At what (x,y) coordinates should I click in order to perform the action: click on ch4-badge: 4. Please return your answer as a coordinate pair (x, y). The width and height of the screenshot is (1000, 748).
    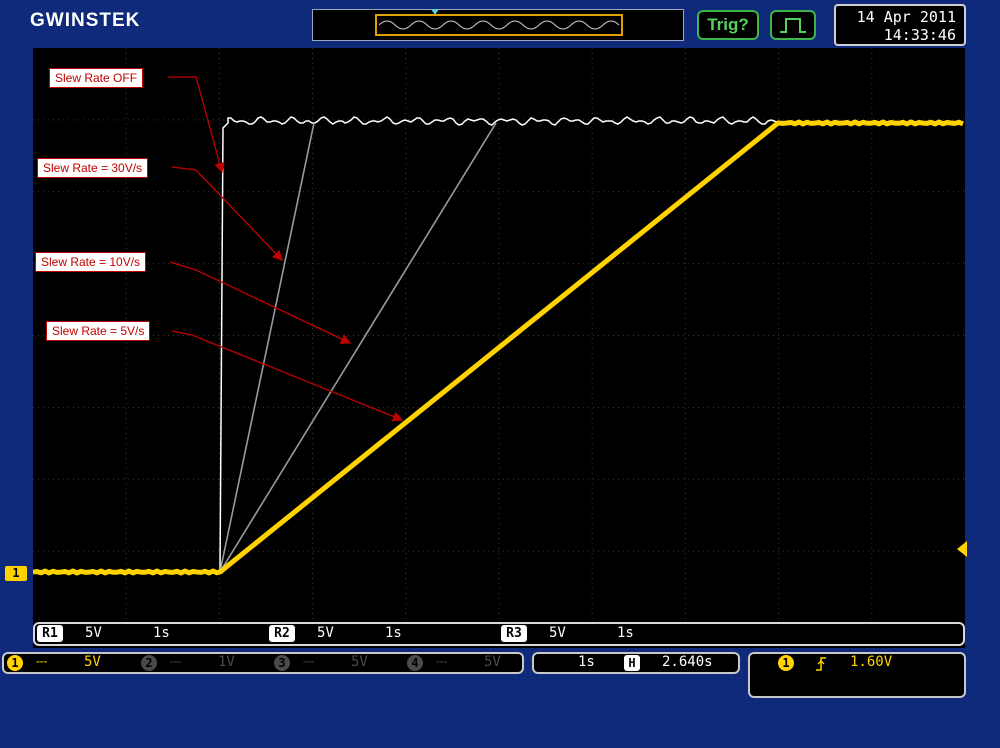
    Looking at the image, I should click on (415, 663).